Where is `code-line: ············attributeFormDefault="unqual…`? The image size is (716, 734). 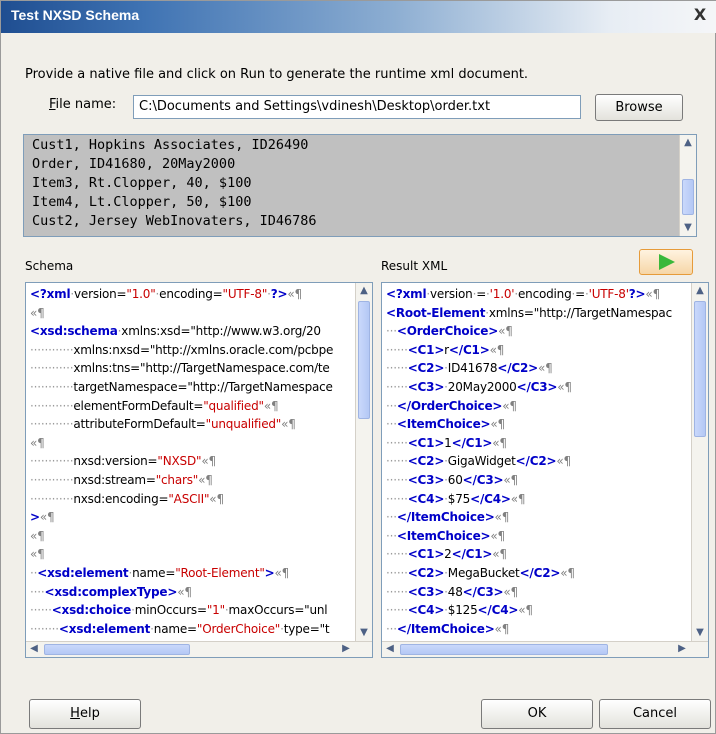 code-line: ············attributeFormDefault="unqual… is located at coordinates (163, 424).